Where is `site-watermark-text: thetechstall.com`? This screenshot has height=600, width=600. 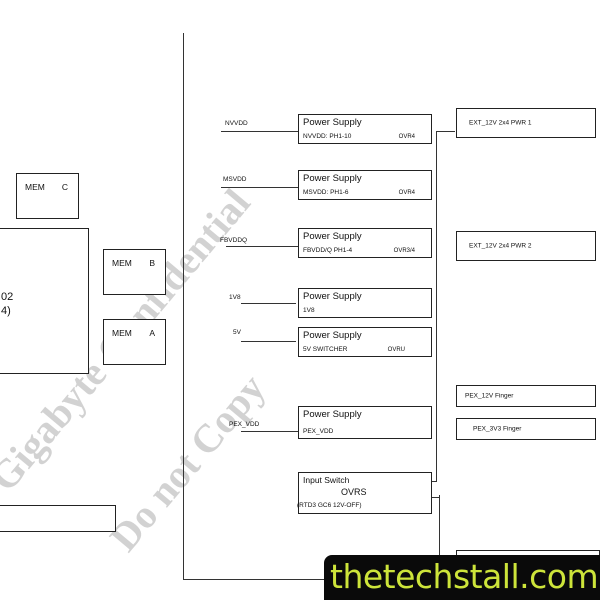
site-watermark-text: thetechstall.com is located at coordinates (464, 576).